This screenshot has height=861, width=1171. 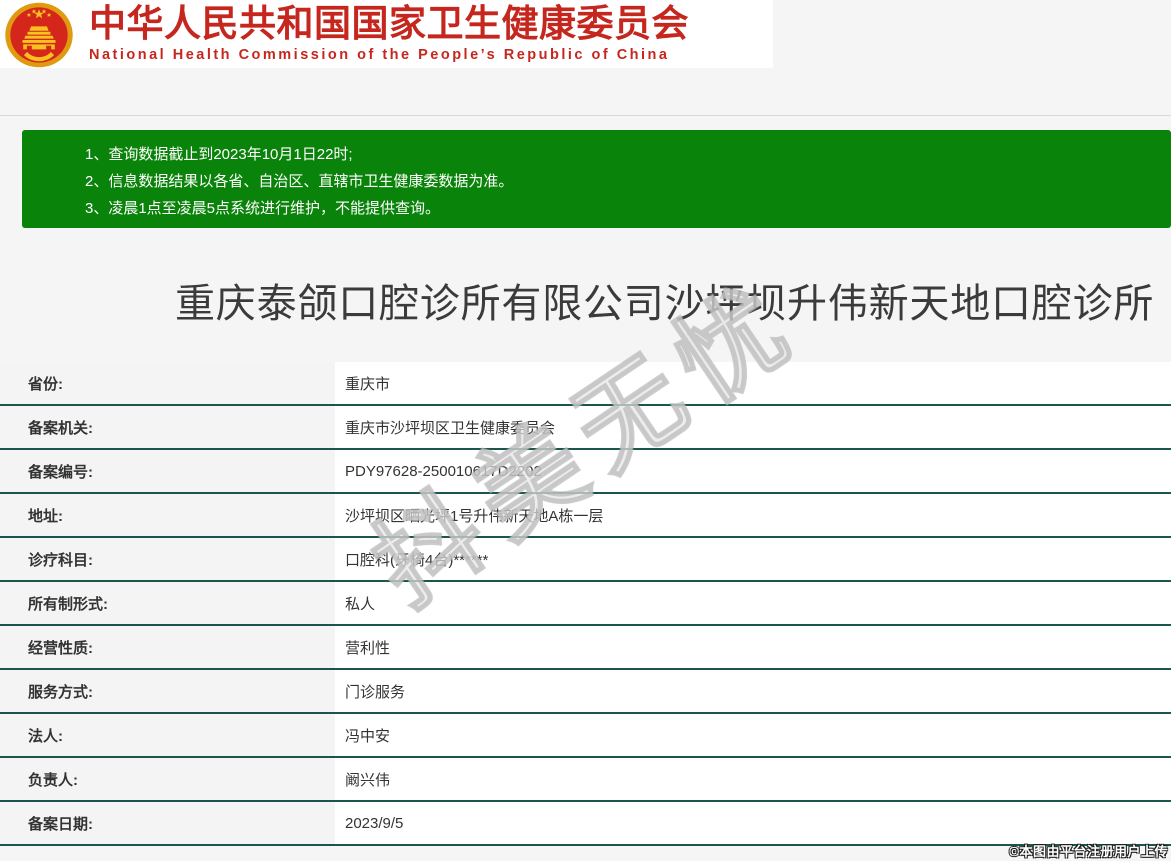 I want to click on table-row: 地址: 沙坪坝区晒光坪1号升伟新天地A栋一层, so click(x=585, y=516).